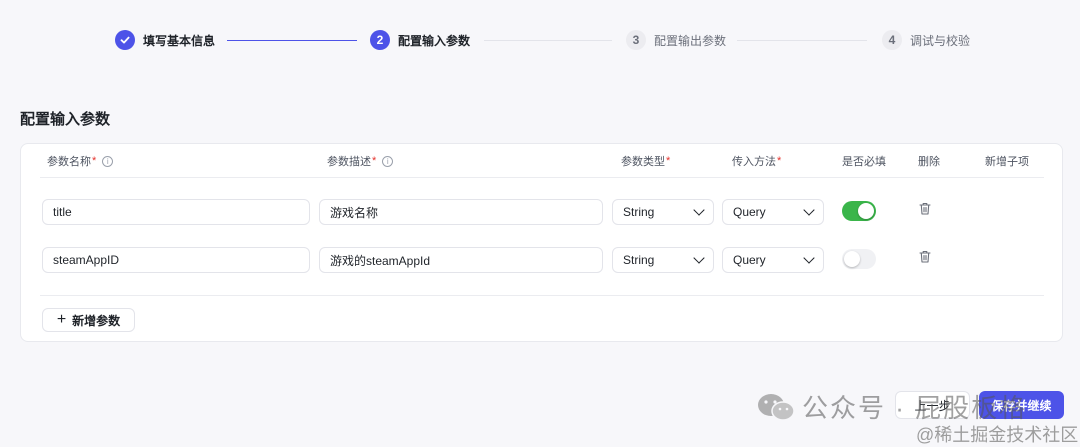  What do you see at coordinates (542, 295) in the screenshot?
I see `rows-divider` at bounding box center [542, 295].